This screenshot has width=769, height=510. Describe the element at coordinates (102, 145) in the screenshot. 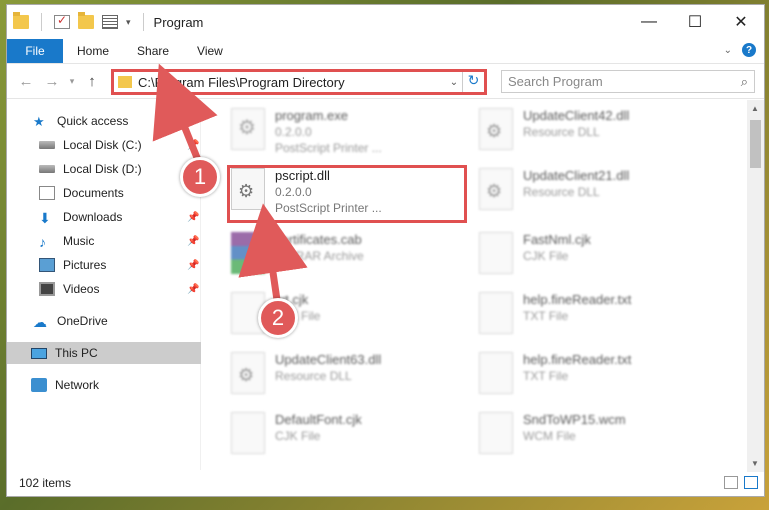

I see `nav-item-label: Local Disk (C:)` at that location.